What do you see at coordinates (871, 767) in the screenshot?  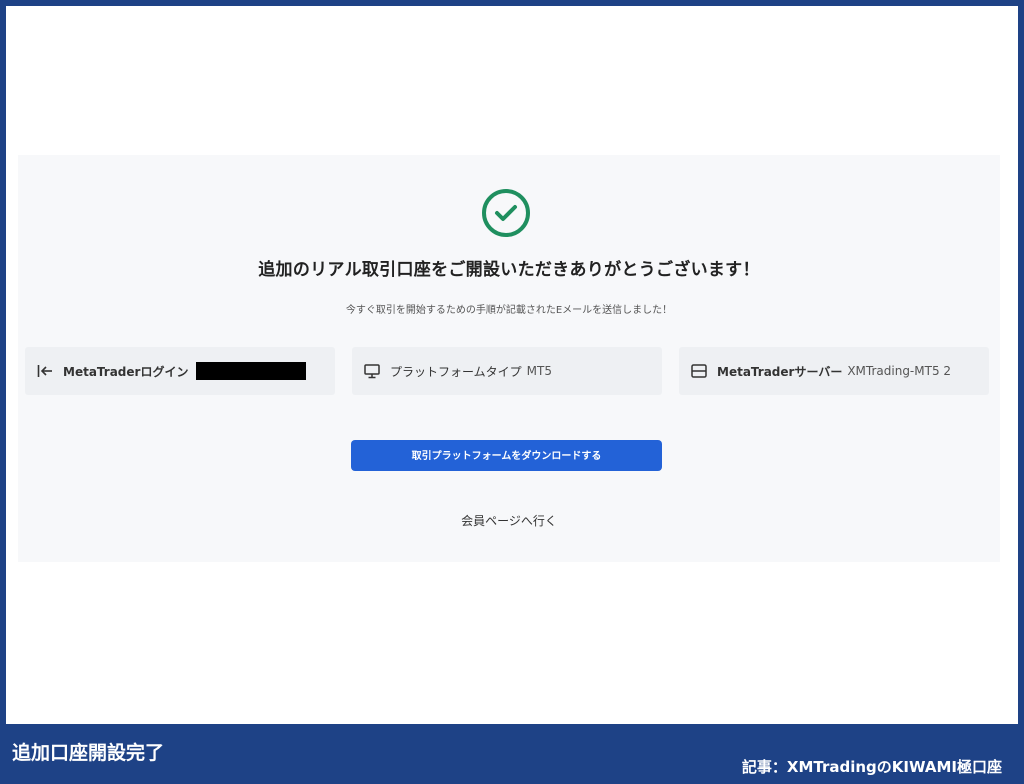 I see `caption-right: 記事：XMTradingのKIWAMI極口座` at bounding box center [871, 767].